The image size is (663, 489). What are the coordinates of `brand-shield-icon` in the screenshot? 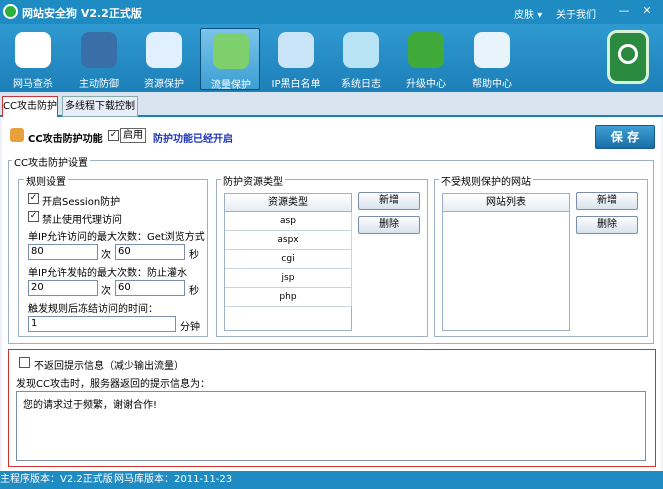 It's located at (628, 57).